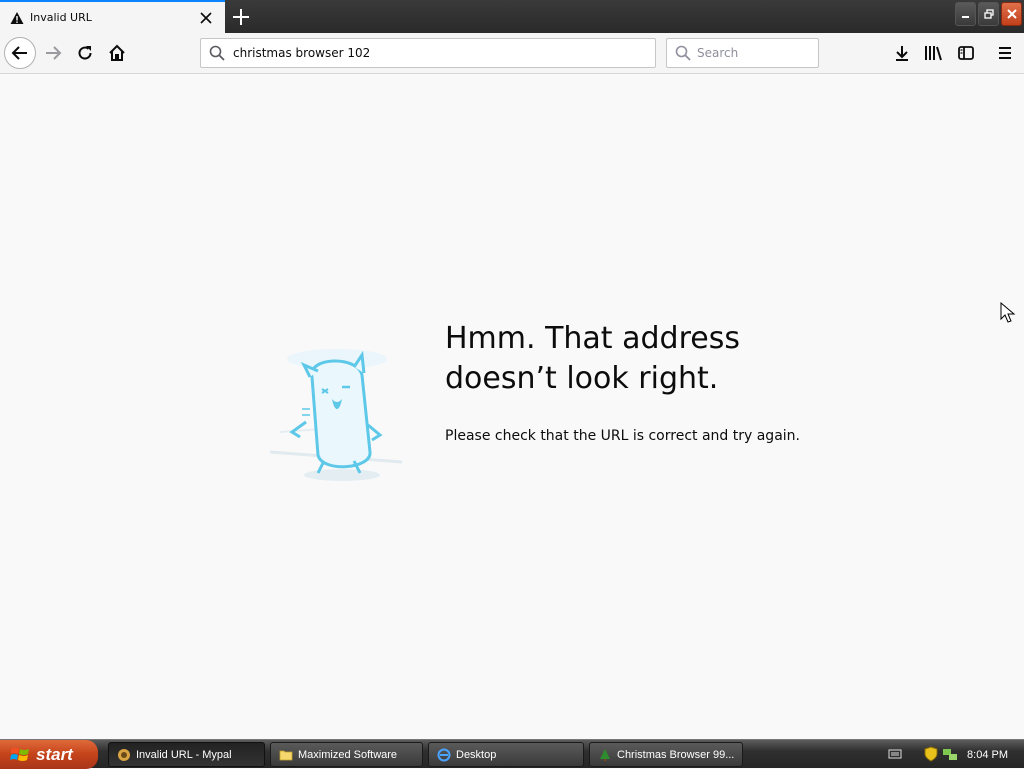 The image size is (1024, 769). I want to click on download-icon, so click(902, 53).